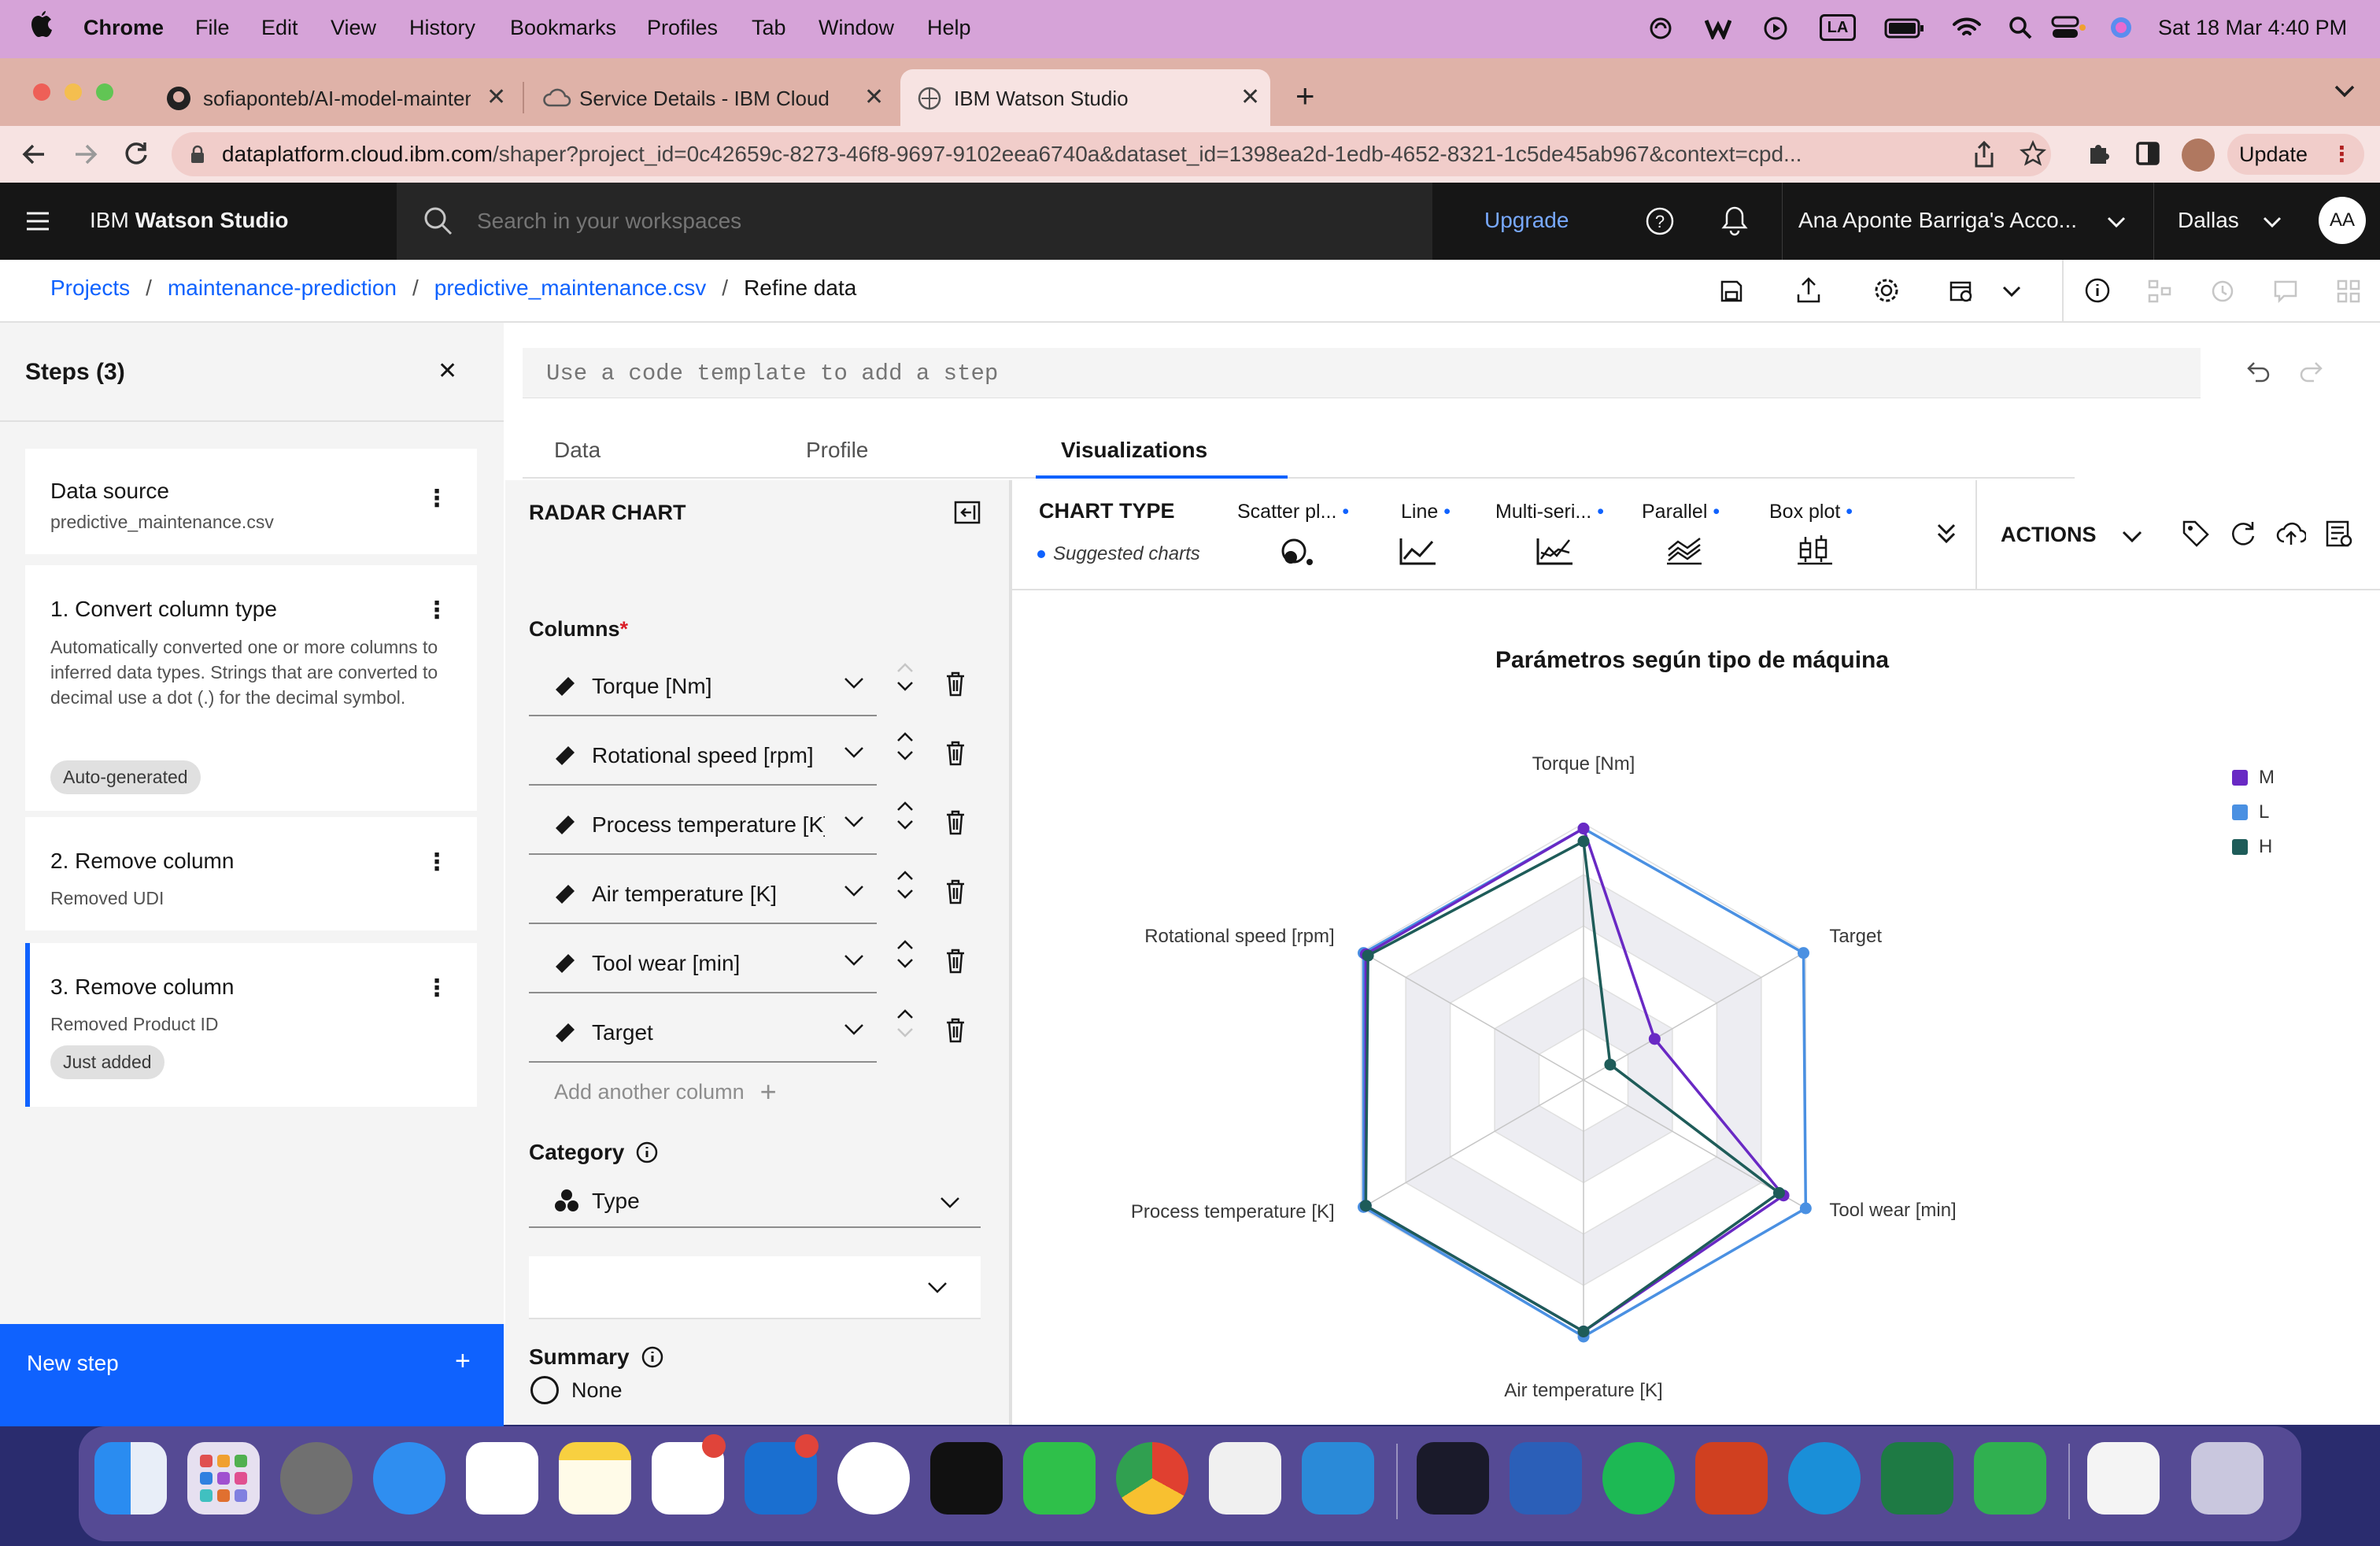 The height and width of the screenshot is (1546, 2380). What do you see at coordinates (252, 1375) in the screenshot?
I see `new-step-button: New step +` at bounding box center [252, 1375].